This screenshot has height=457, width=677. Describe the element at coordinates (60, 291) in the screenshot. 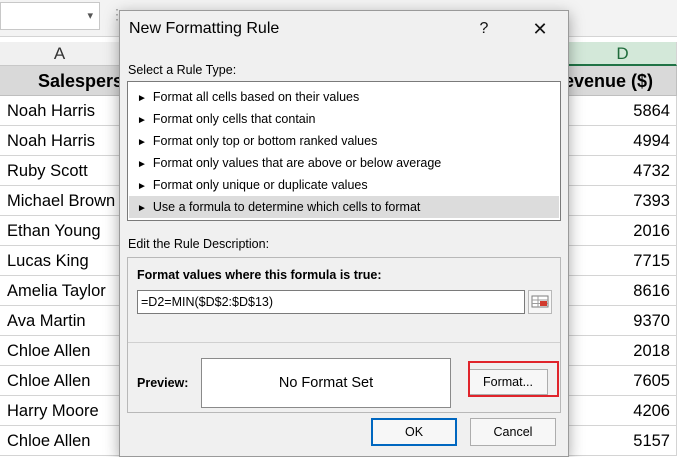

I see `salesperson-cell: Amelia Taylor` at that location.